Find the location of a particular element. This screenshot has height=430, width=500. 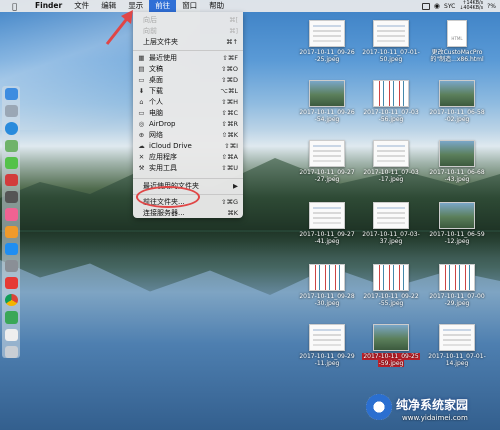

desktop-file: 2017-10-11_09-26 -25.jpeg is located at coordinates (327, 41).